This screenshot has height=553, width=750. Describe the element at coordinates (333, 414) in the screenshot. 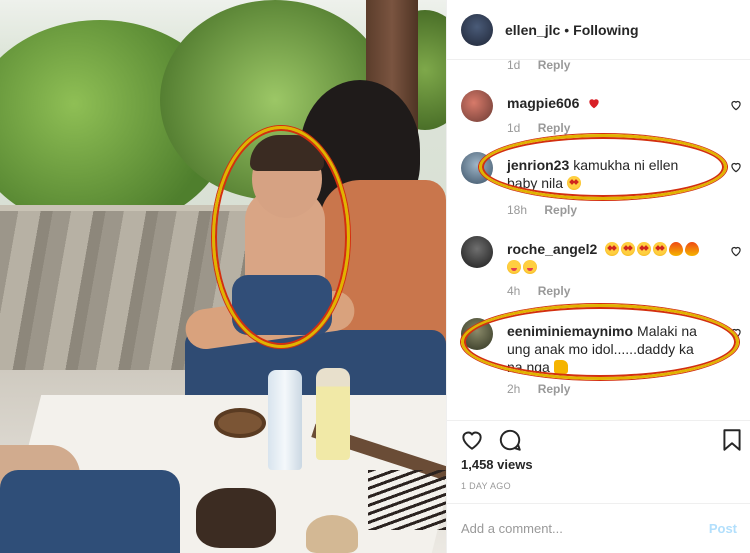

I see `baby-bottle` at that location.